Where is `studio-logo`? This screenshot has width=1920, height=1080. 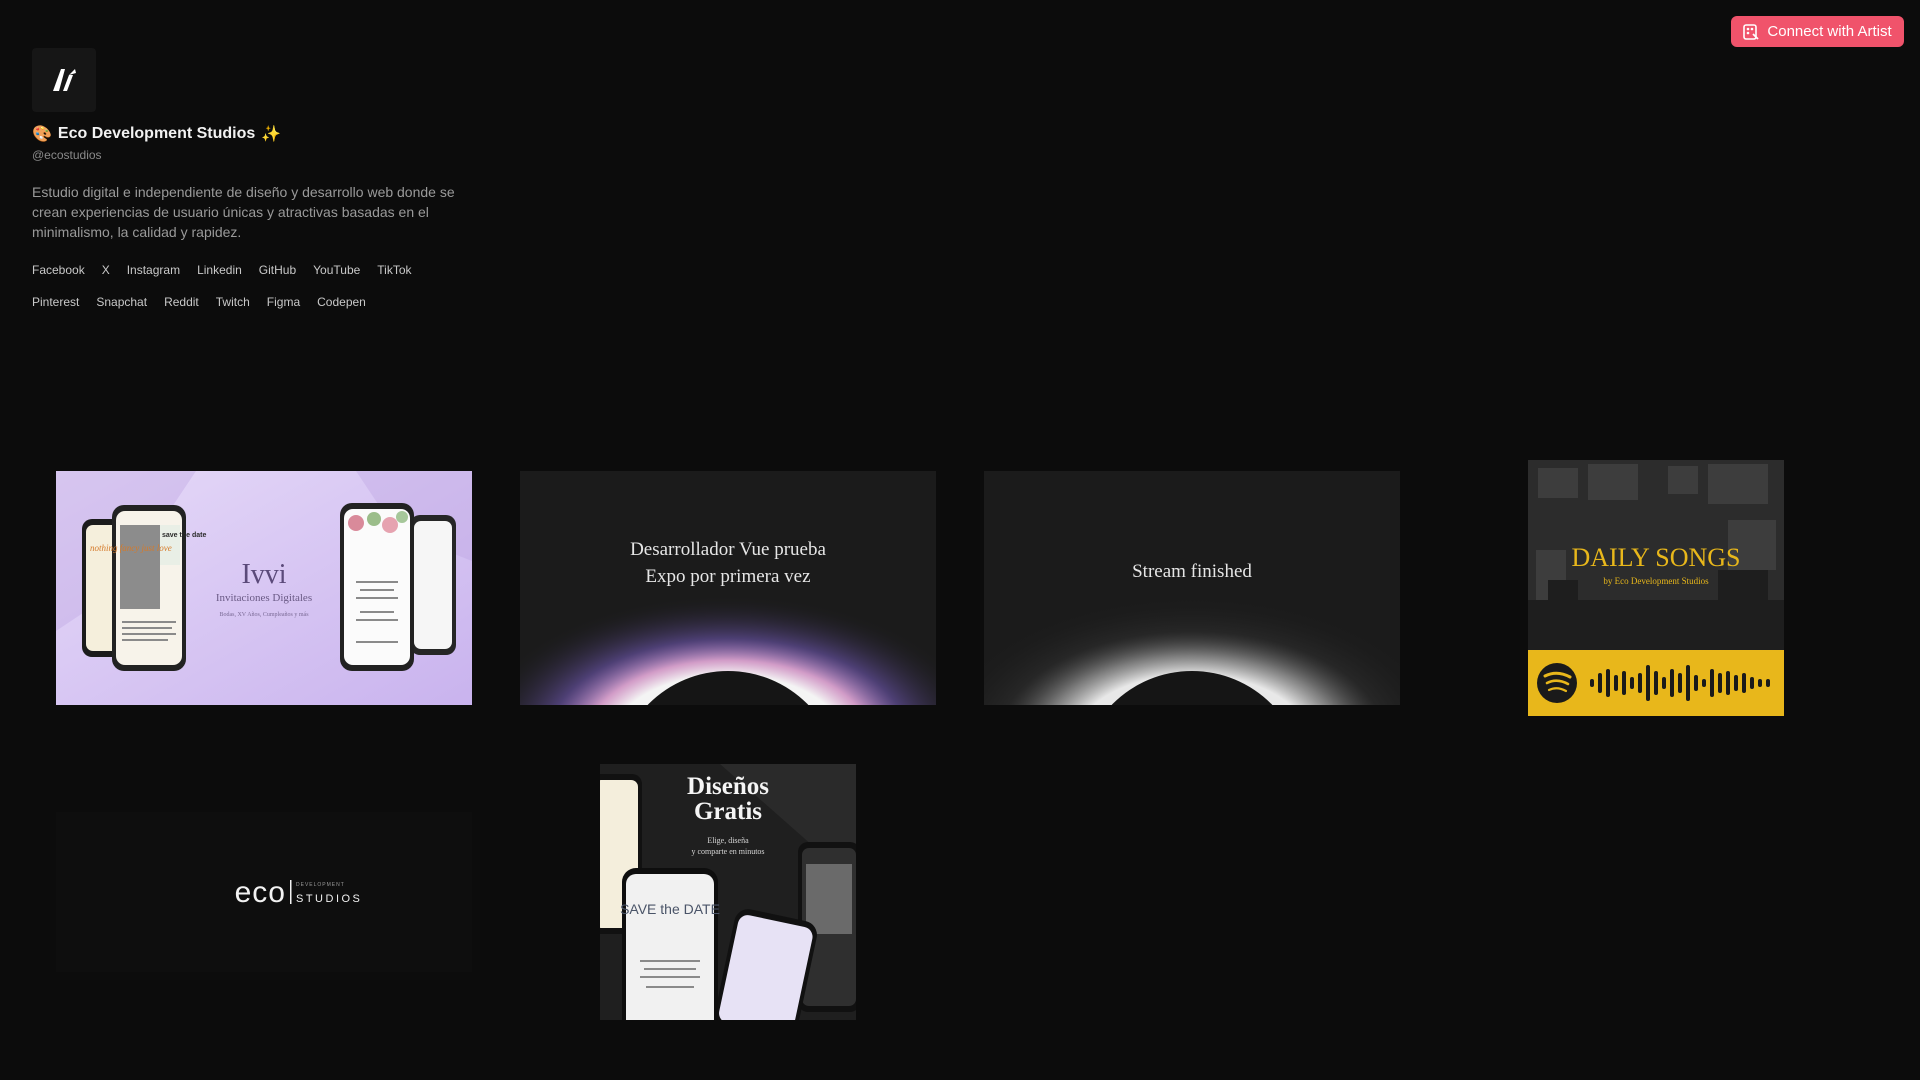 studio-logo is located at coordinates (64, 80).